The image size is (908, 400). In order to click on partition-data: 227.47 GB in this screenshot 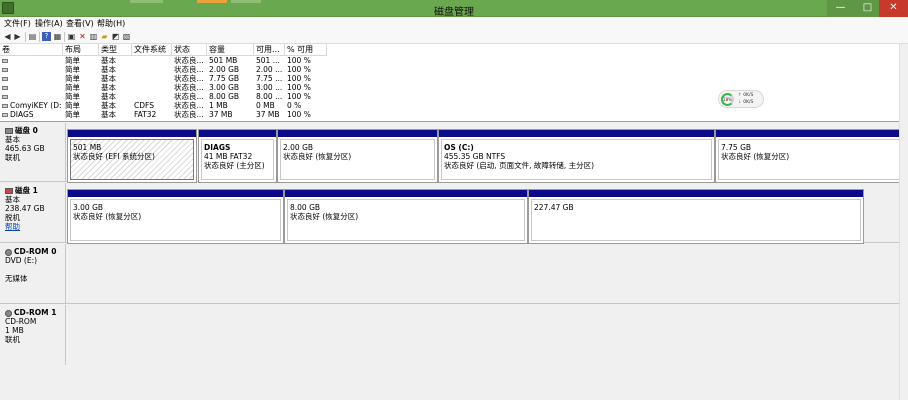, I will do `click(696, 216)`.